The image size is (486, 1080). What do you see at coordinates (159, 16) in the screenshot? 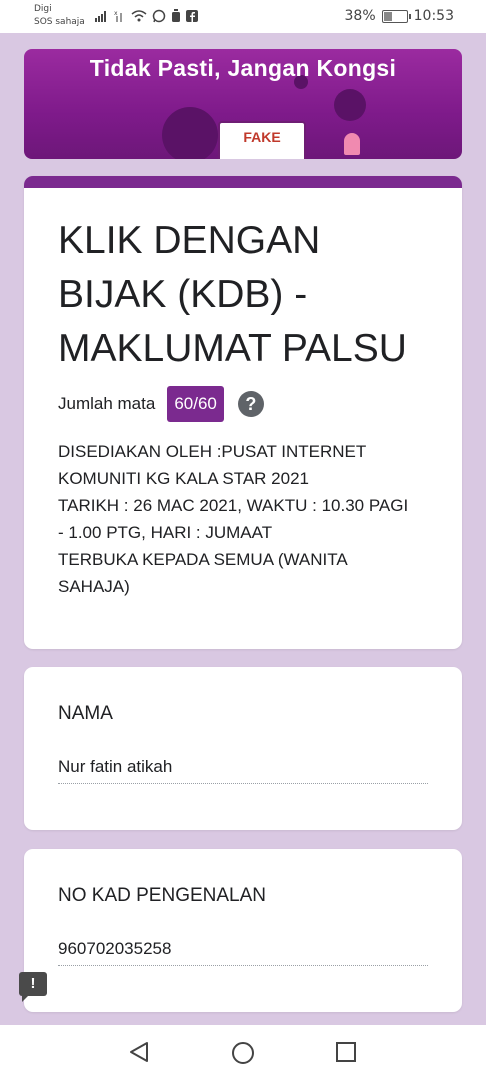
I see `whatsapp-icon` at bounding box center [159, 16].